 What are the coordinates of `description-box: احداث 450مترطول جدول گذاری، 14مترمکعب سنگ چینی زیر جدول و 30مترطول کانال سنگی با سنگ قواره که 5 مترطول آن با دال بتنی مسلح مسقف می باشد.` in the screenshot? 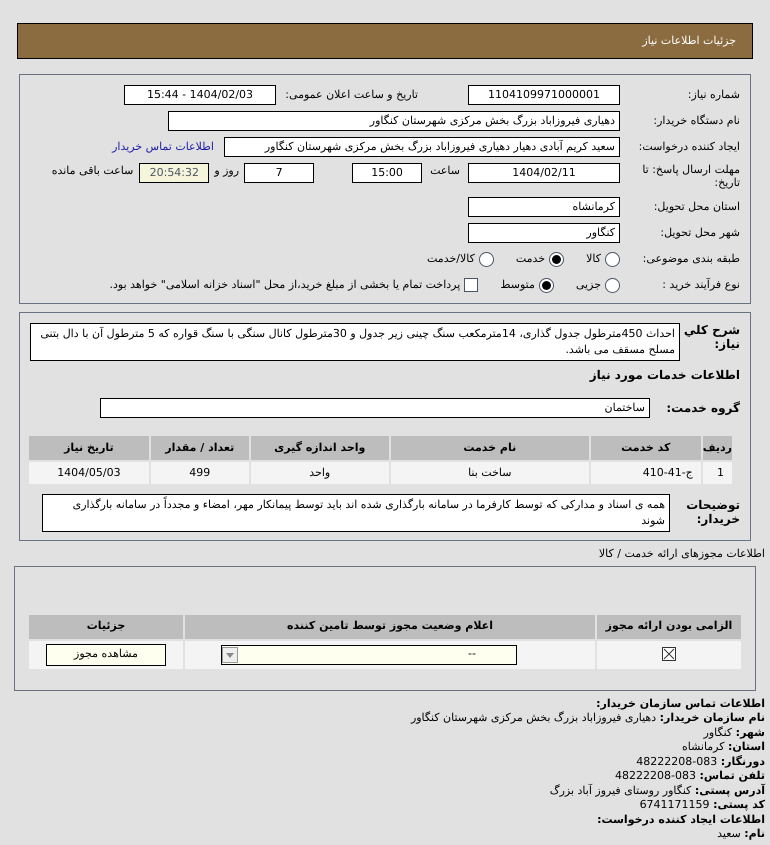 It's located at (355, 342).